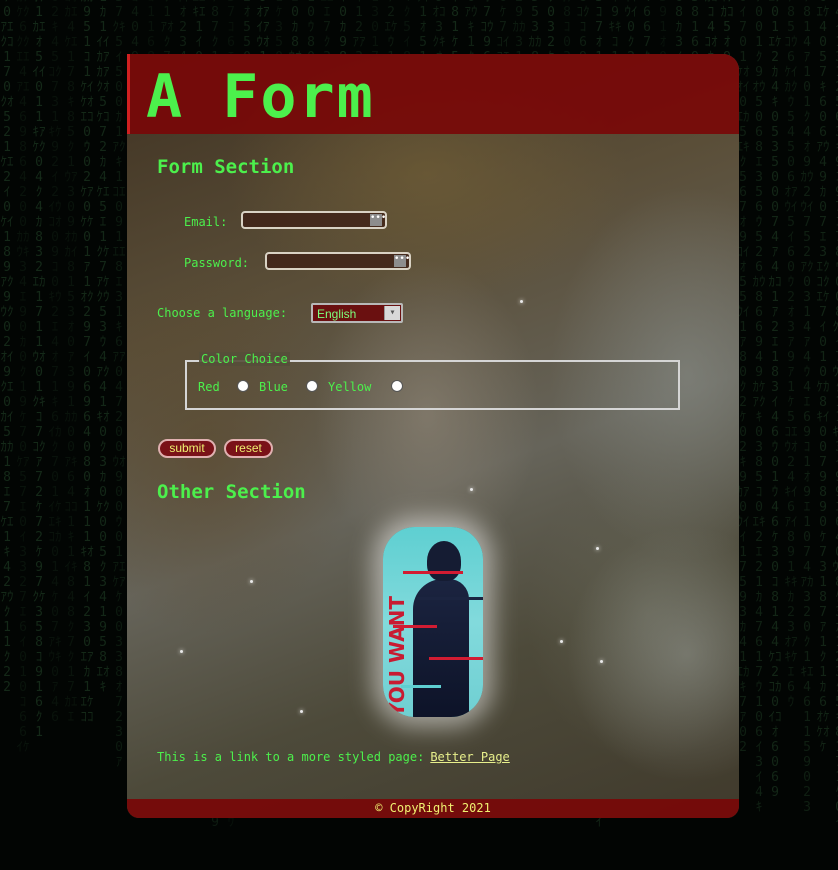 The height and width of the screenshot is (870, 838). I want to click on password-field: •••, so click(338, 262).